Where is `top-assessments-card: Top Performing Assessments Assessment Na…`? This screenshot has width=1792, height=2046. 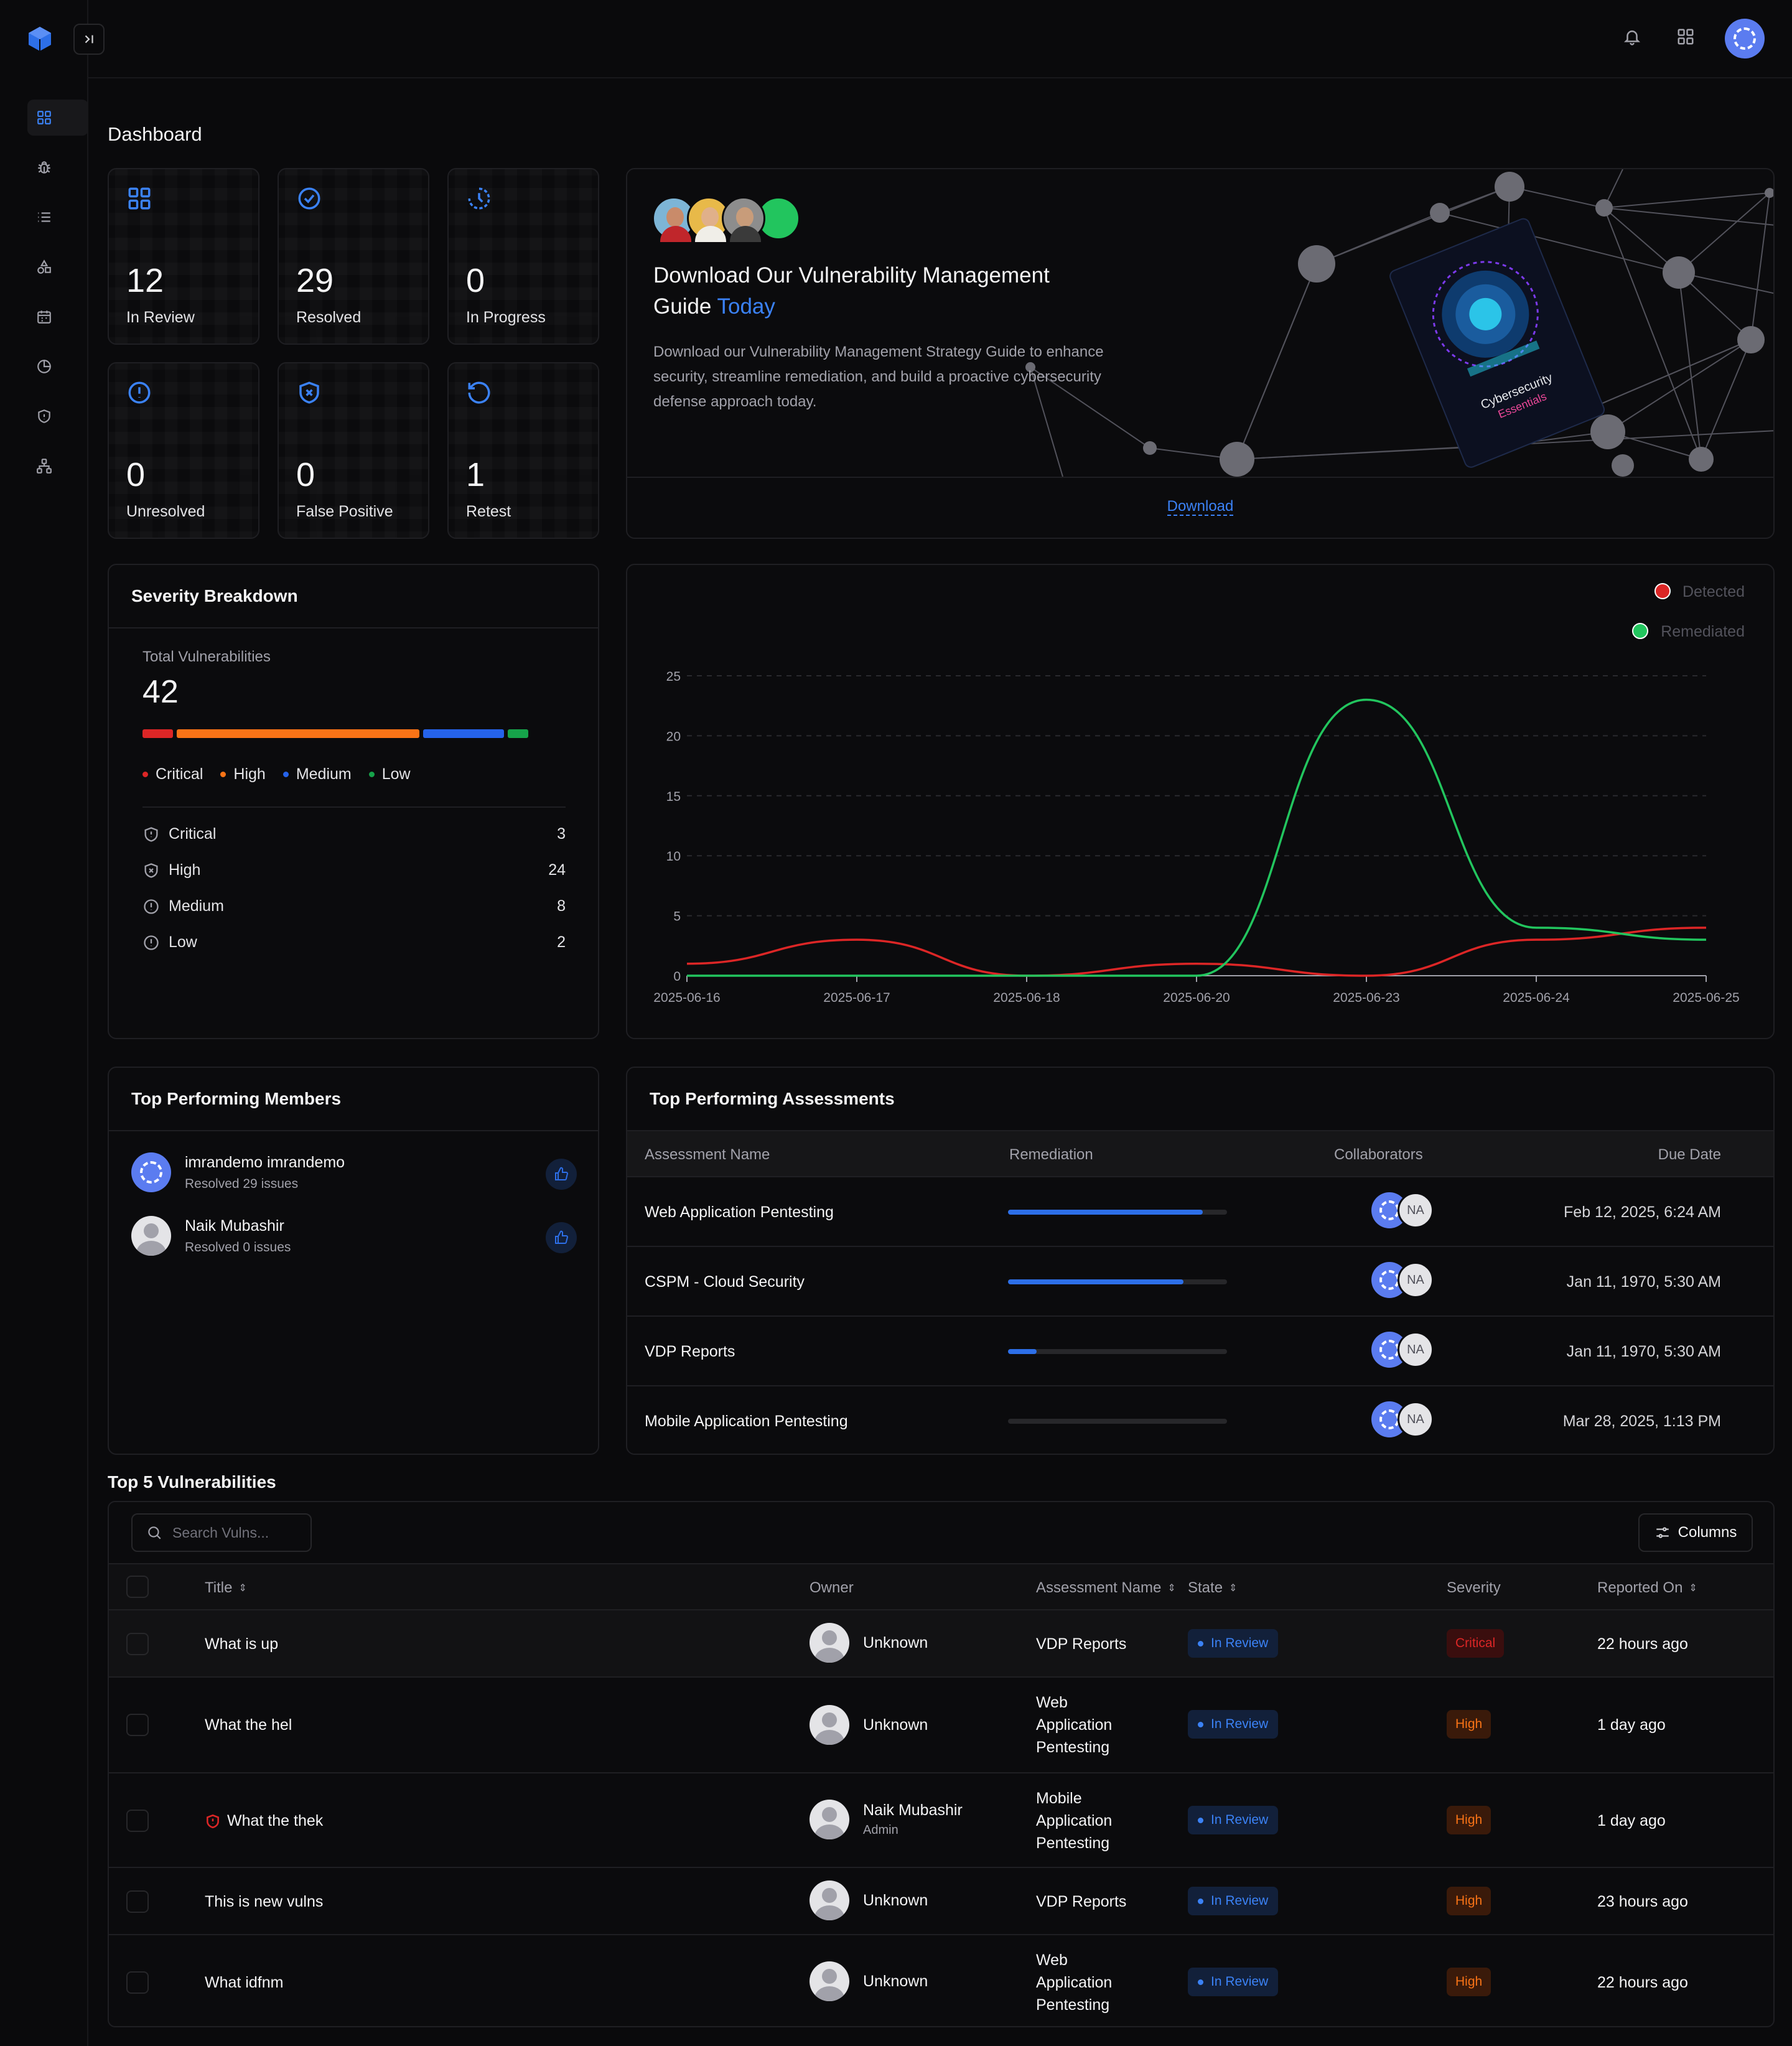 top-assessments-card: Top Performing Assessments Assessment Na… is located at coordinates (1200, 1261).